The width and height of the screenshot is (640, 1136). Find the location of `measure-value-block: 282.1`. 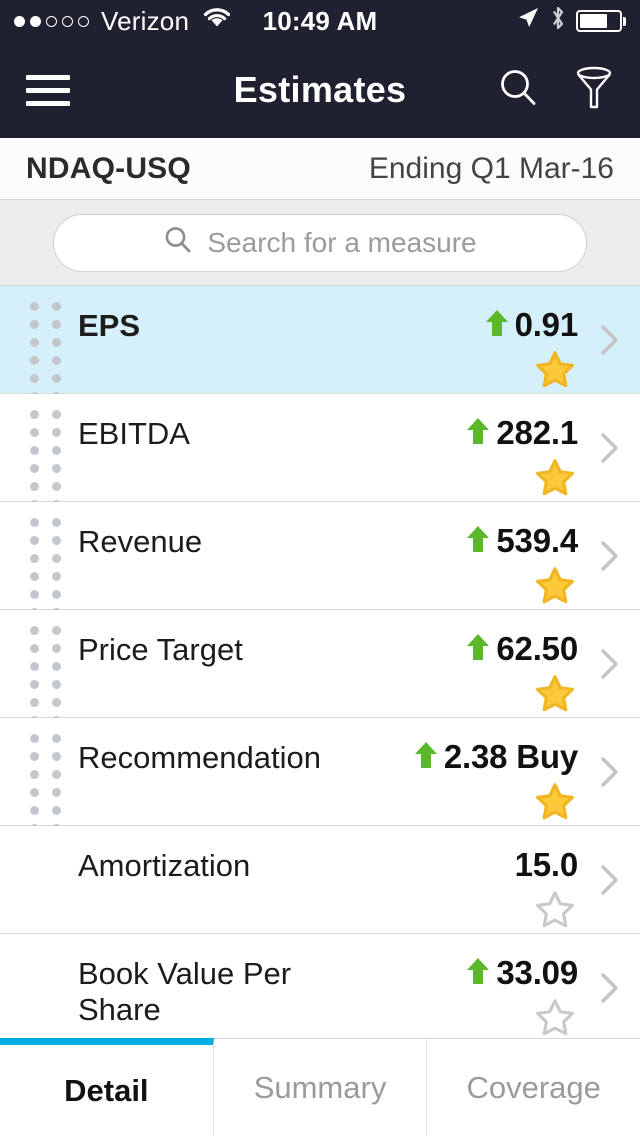

measure-value-block: 282.1 is located at coordinates (521, 459).